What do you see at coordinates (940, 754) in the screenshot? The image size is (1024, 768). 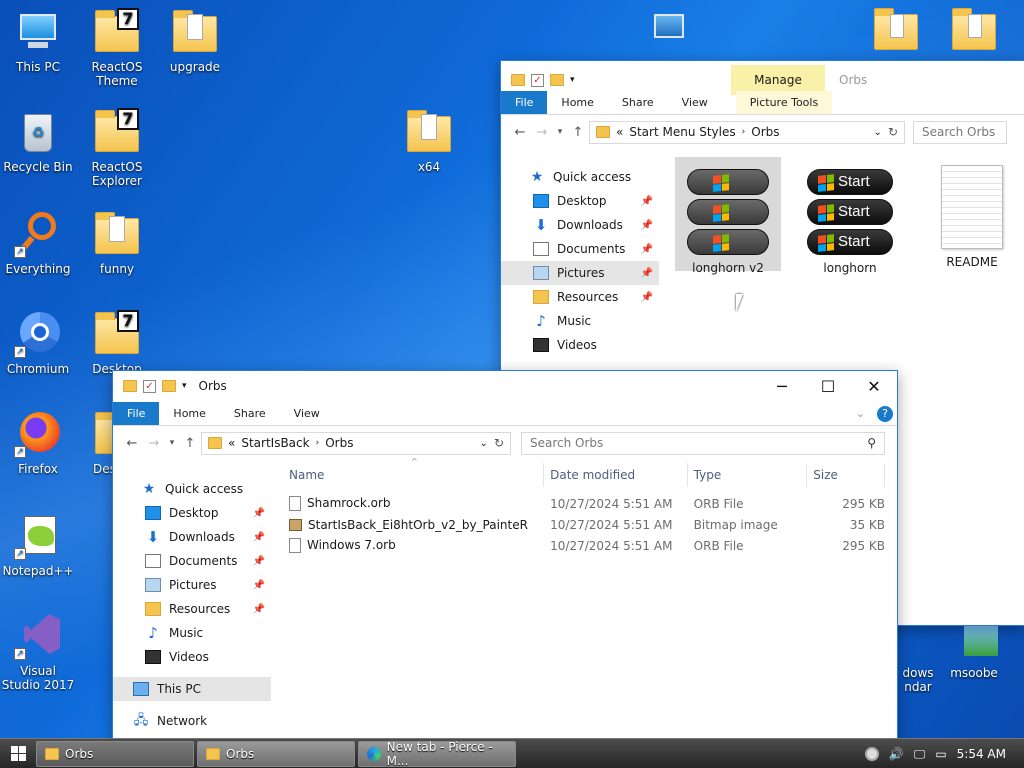 I see `action-center-icon: ▭` at bounding box center [940, 754].